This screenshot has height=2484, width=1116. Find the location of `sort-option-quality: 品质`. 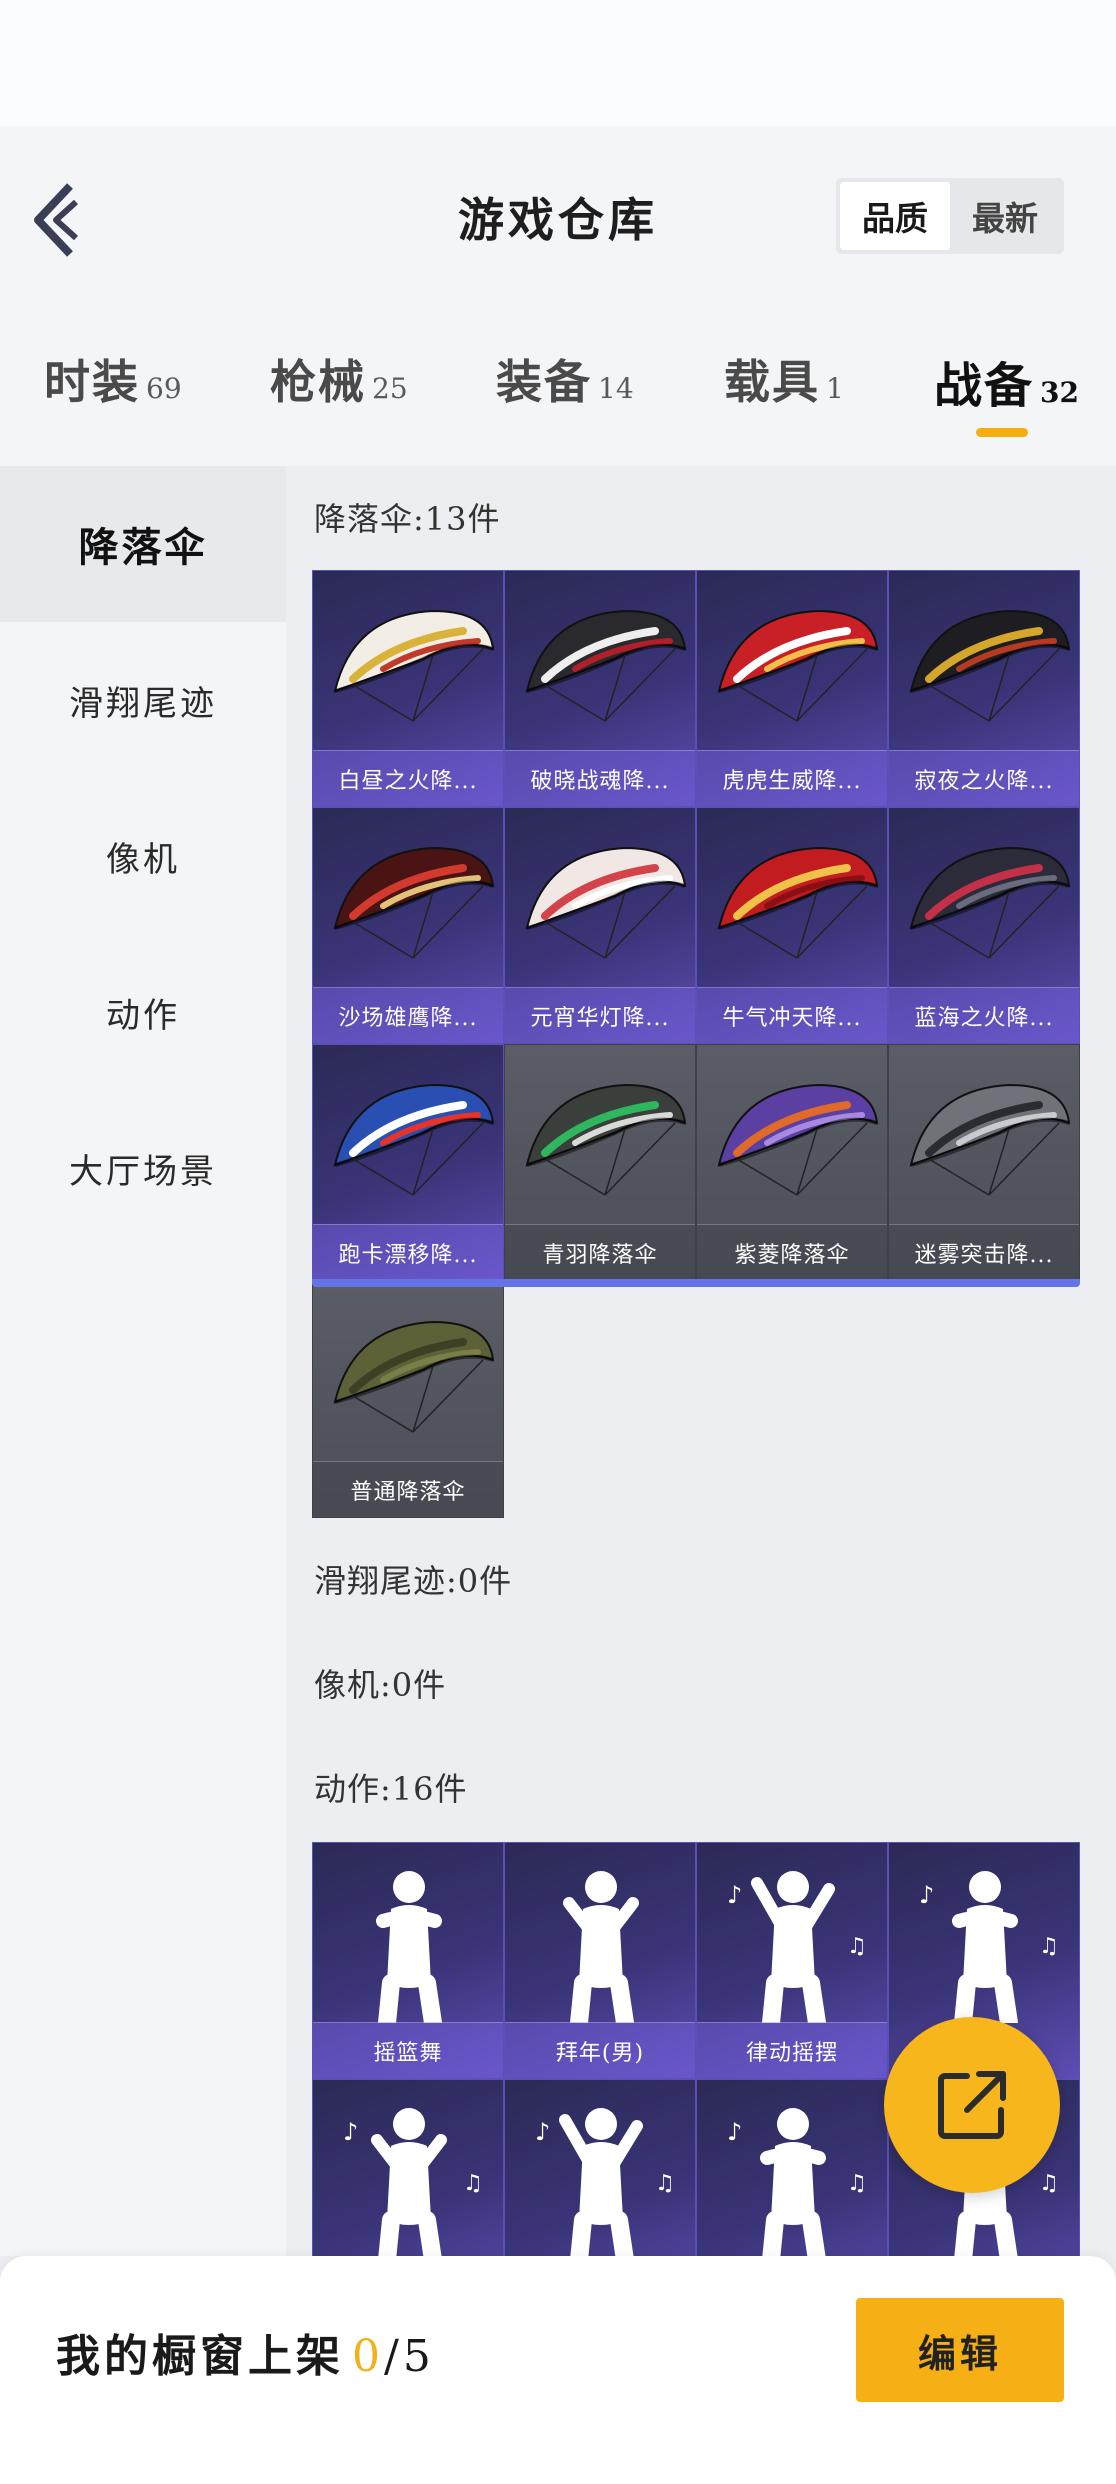

sort-option-quality: 品质 is located at coordinates (895, 216).